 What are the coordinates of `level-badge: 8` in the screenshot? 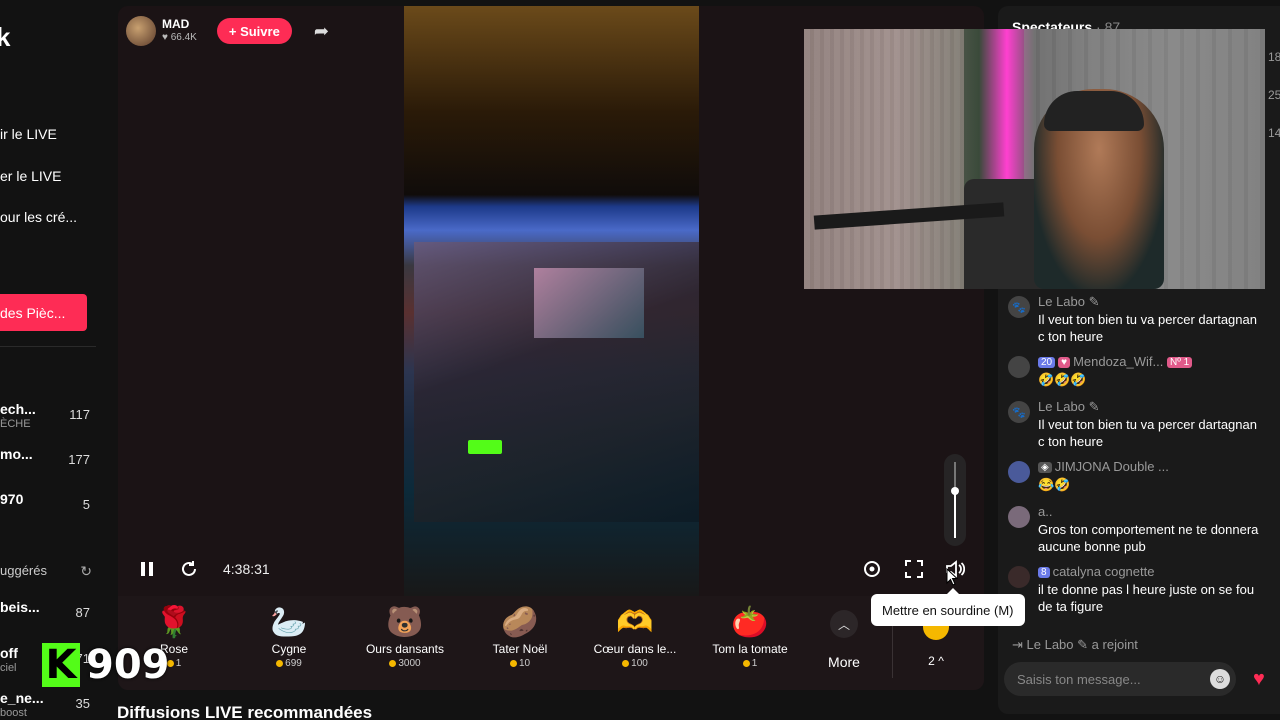 It's located at (1044, 572).